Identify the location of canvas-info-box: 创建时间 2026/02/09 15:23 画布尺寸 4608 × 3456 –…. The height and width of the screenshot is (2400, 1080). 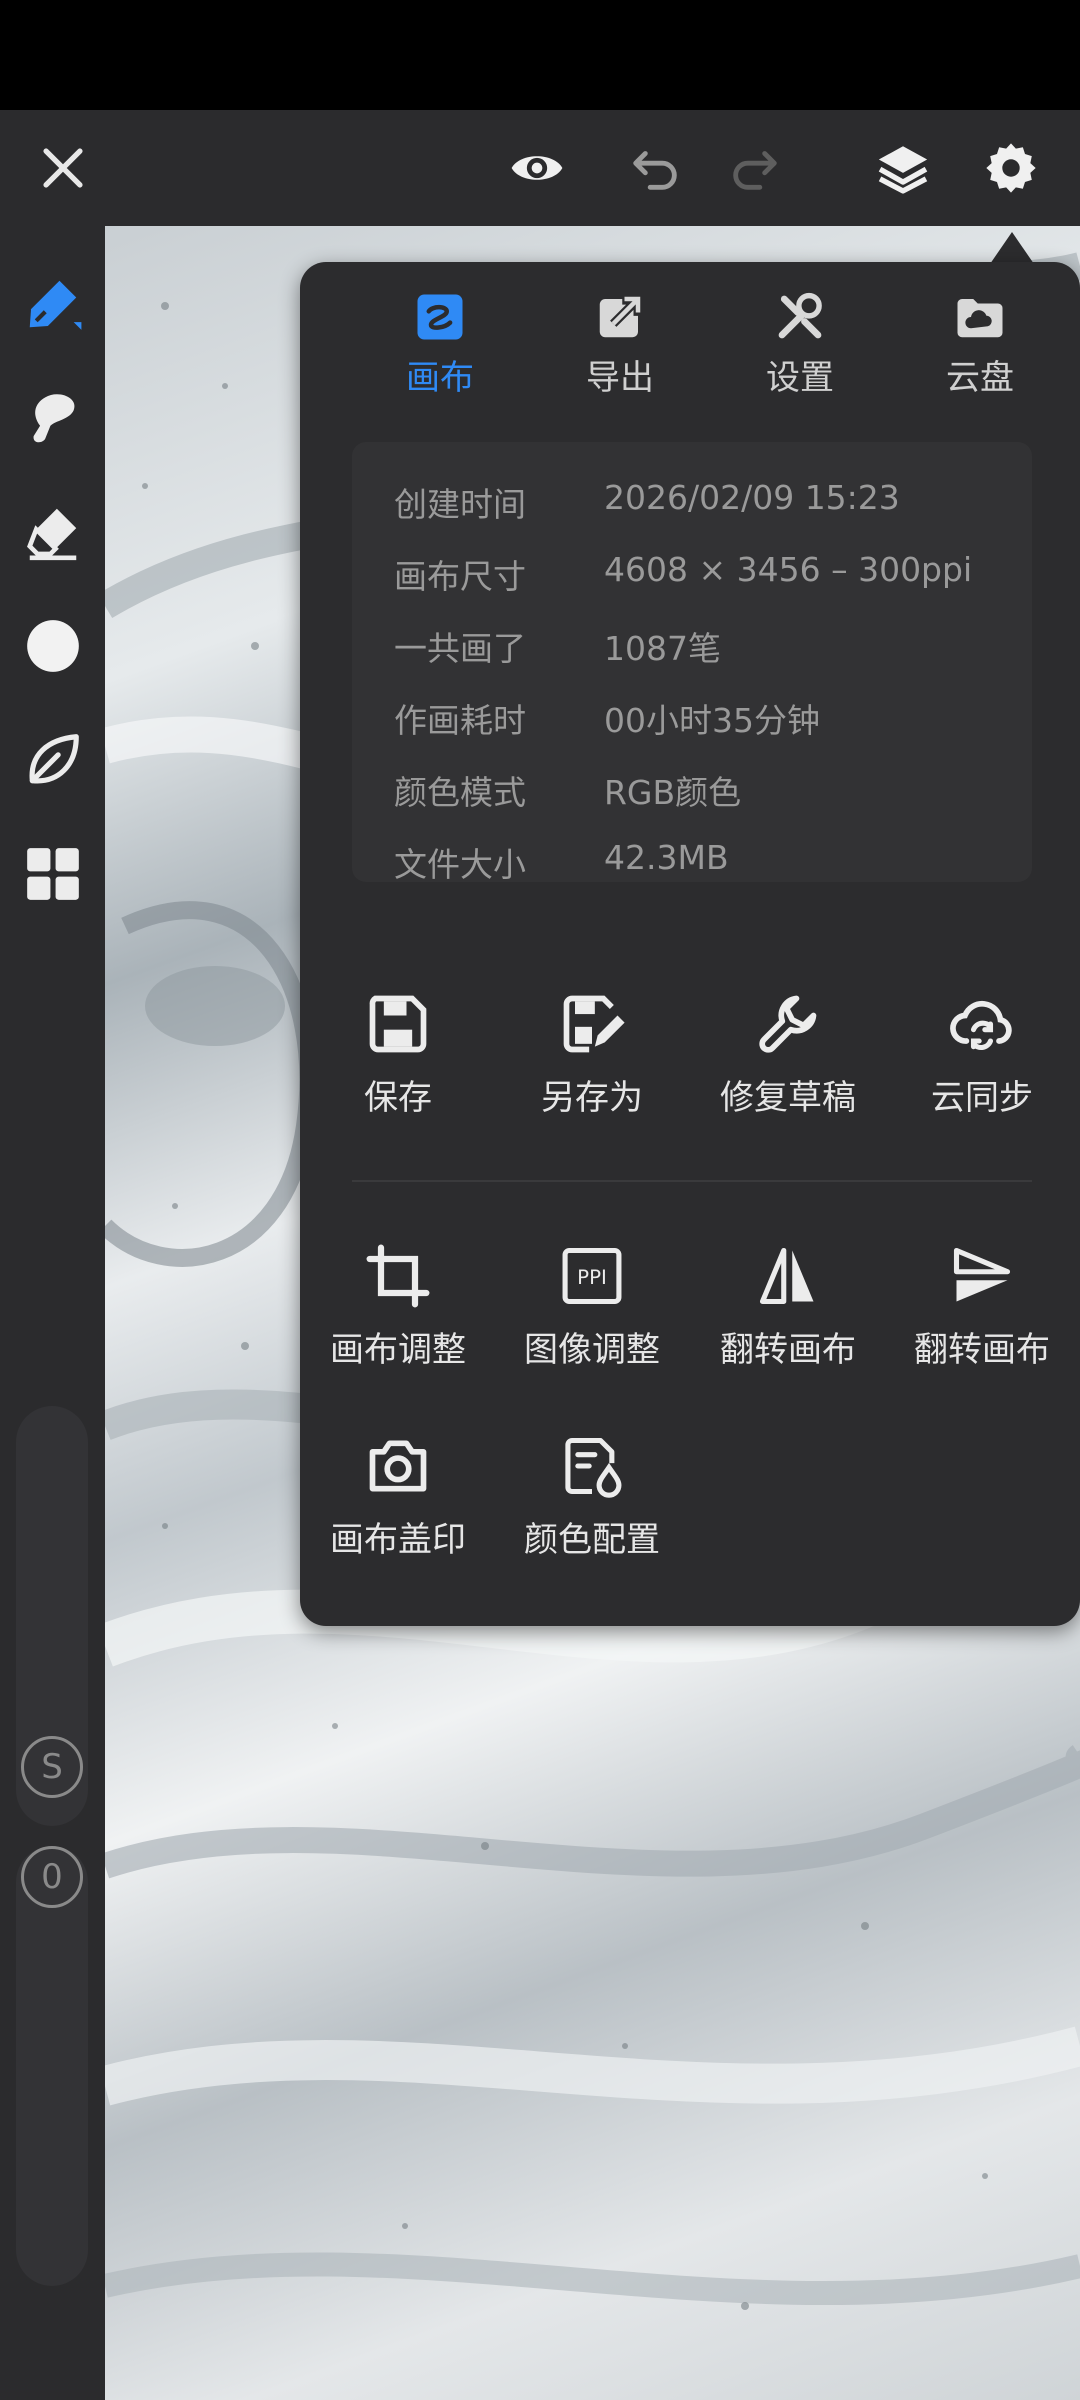
(692, 663).